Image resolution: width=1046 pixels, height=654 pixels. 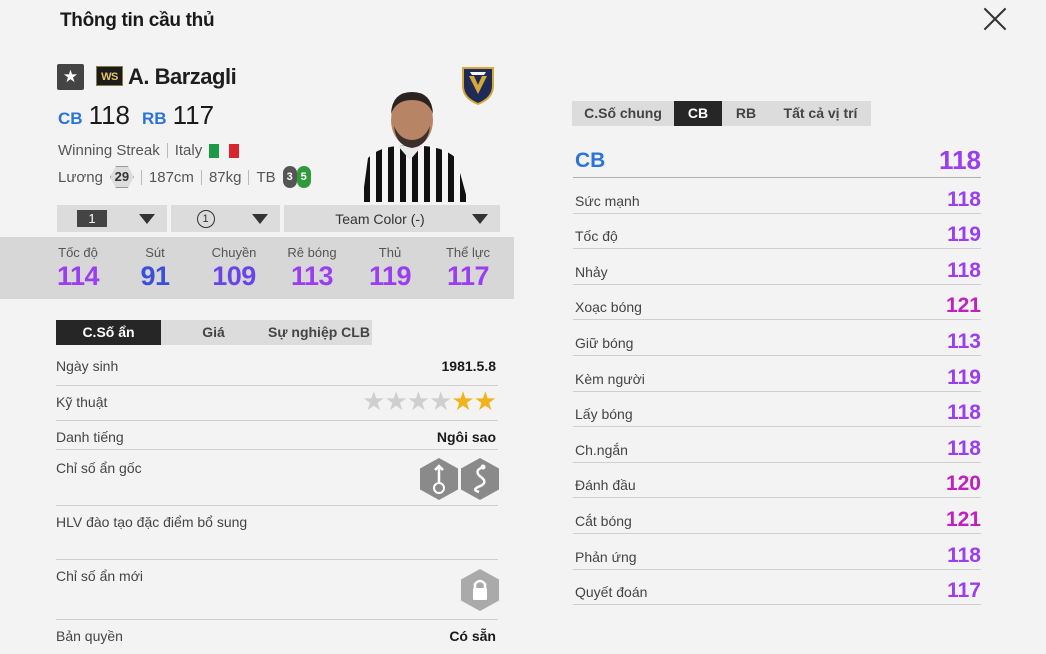 What do you see at coordinates (193, 115) in the screenshot?
I see `position-ovr: 117` at bounding box center [193, 115].